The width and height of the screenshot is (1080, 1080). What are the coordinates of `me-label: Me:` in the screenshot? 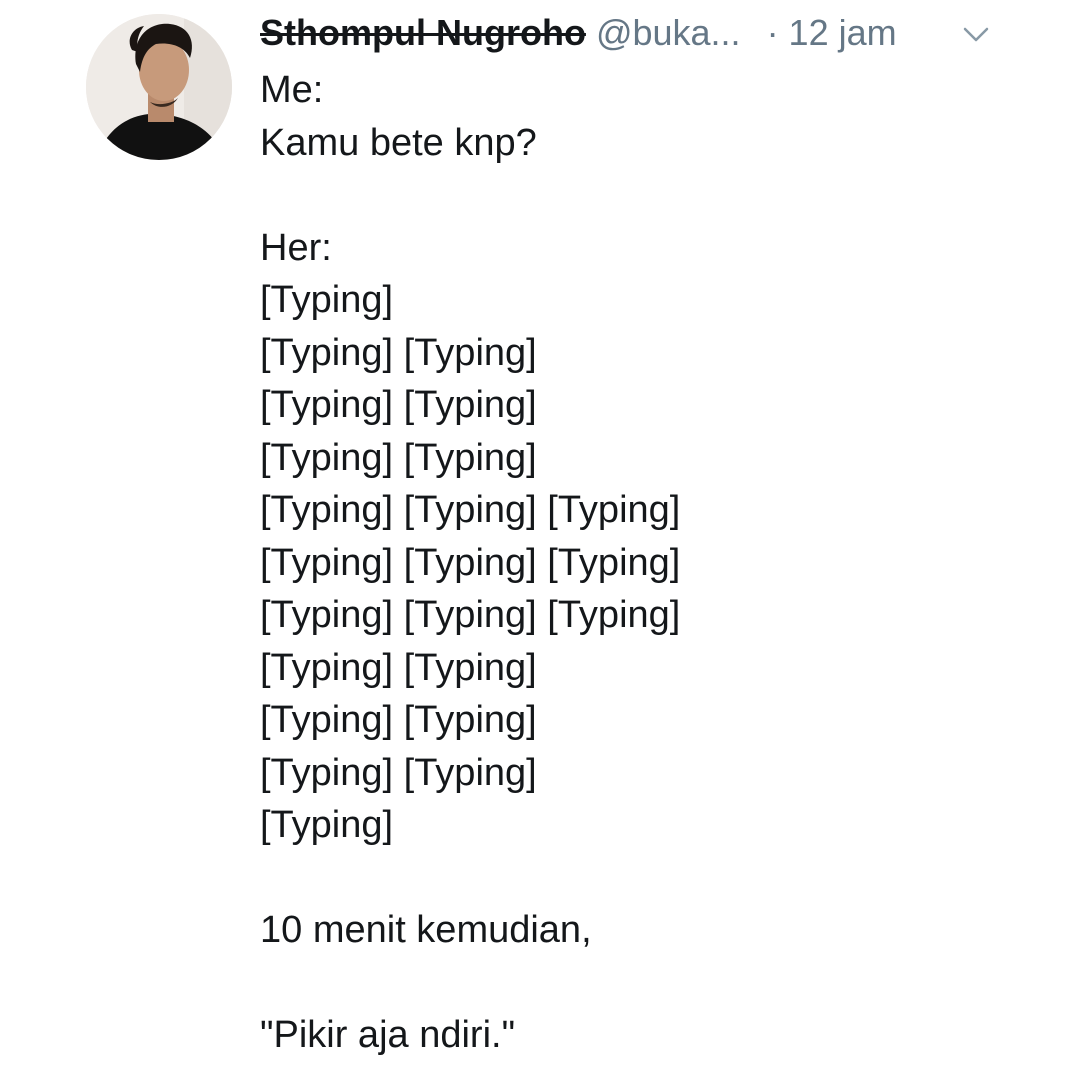 It's located at (292, 90).